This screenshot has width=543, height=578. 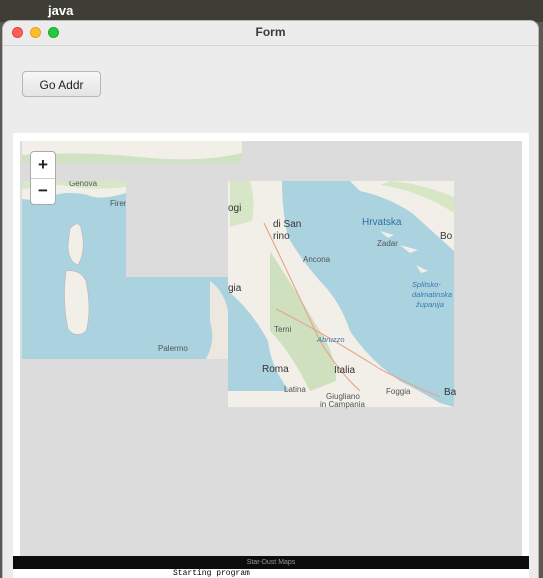 I want to click on zoom-in-button: +, so click(x=43, y=165).